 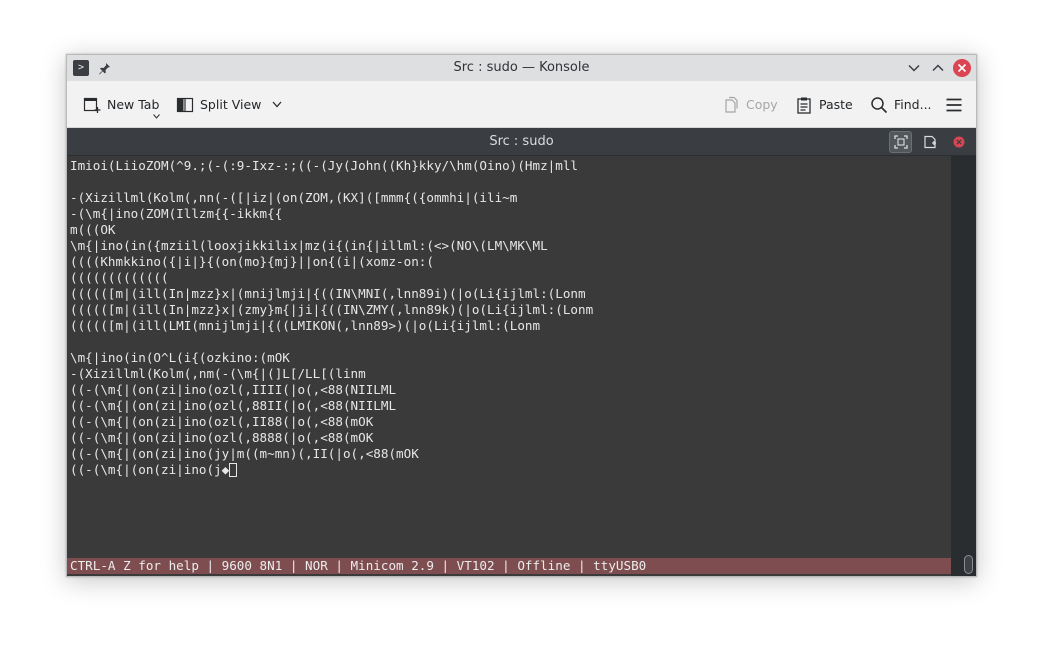 I want to click on terminal-line-text: -(\m{|ino(ZOM(Illzm{{-ikkm{{, so click(x=176, y=213).